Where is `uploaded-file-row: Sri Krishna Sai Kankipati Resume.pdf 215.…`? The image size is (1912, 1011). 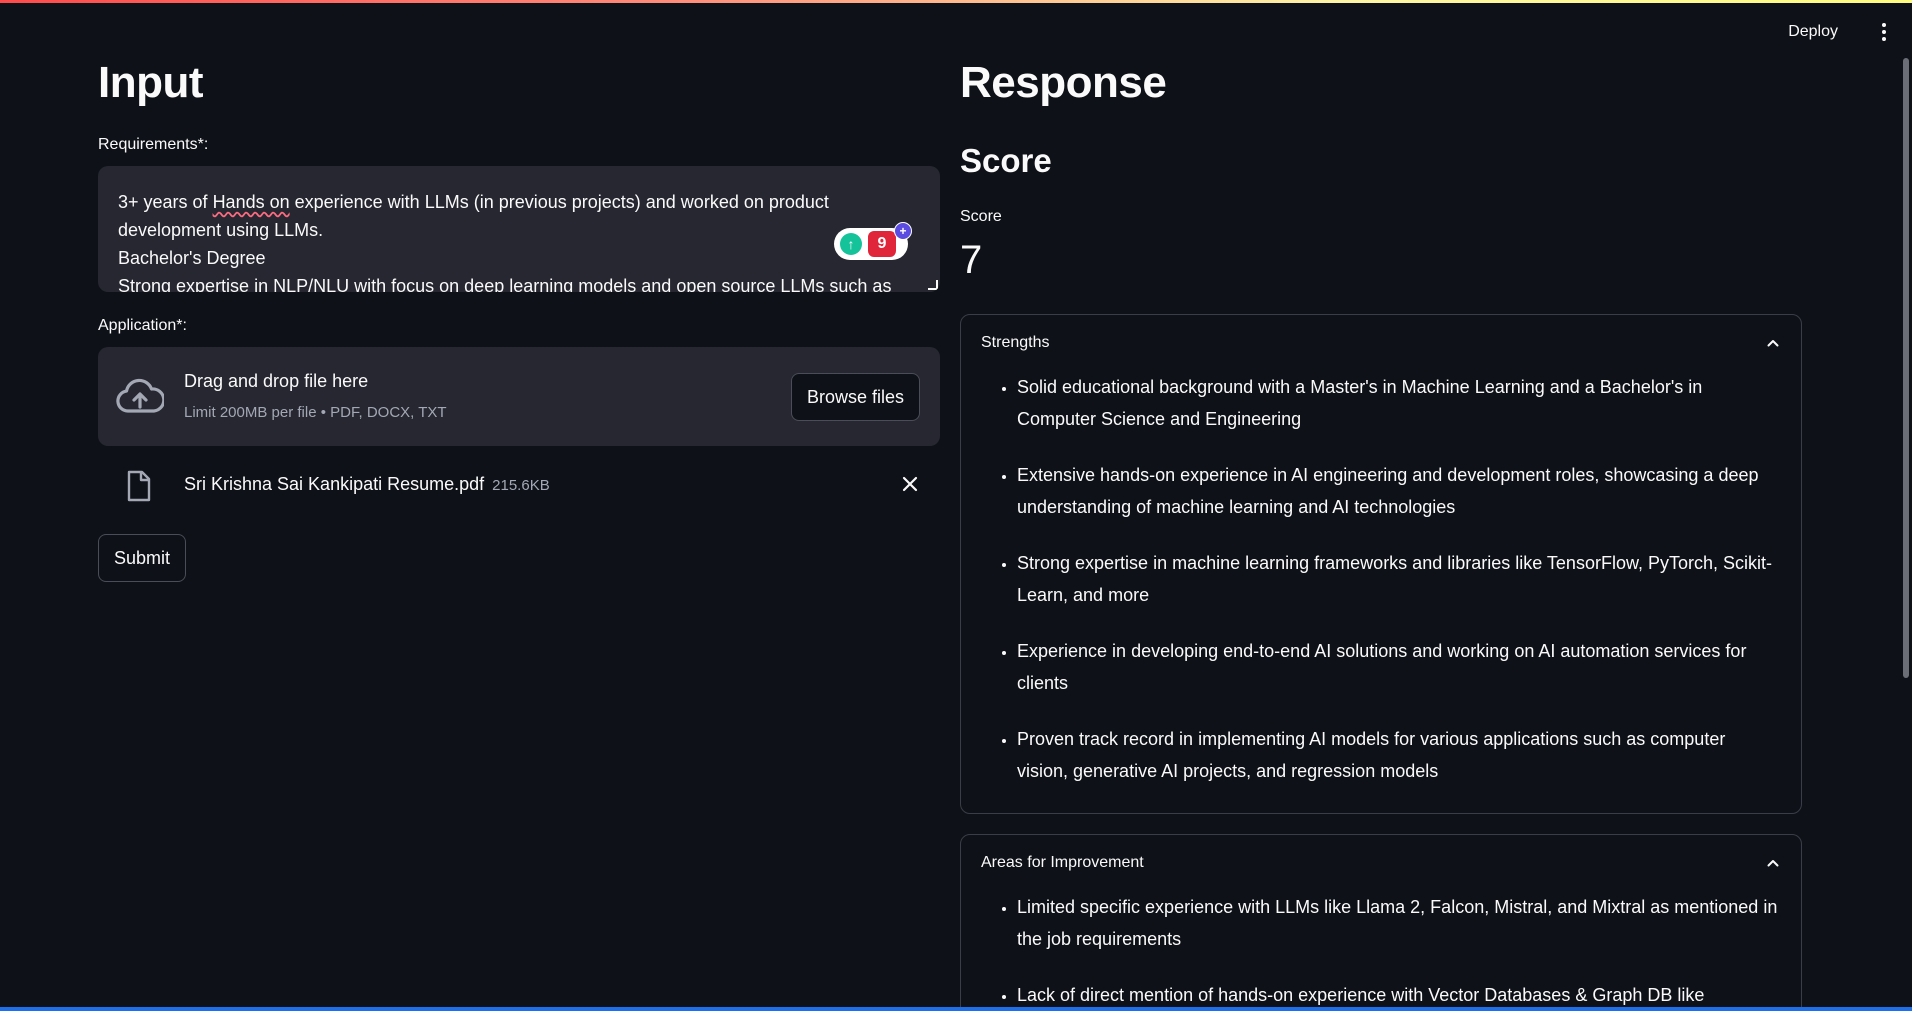 uploaded-file-row: Sri Krishna Sai Kankipati Resume.pdf 215.… is located at coordinates (519, 484).